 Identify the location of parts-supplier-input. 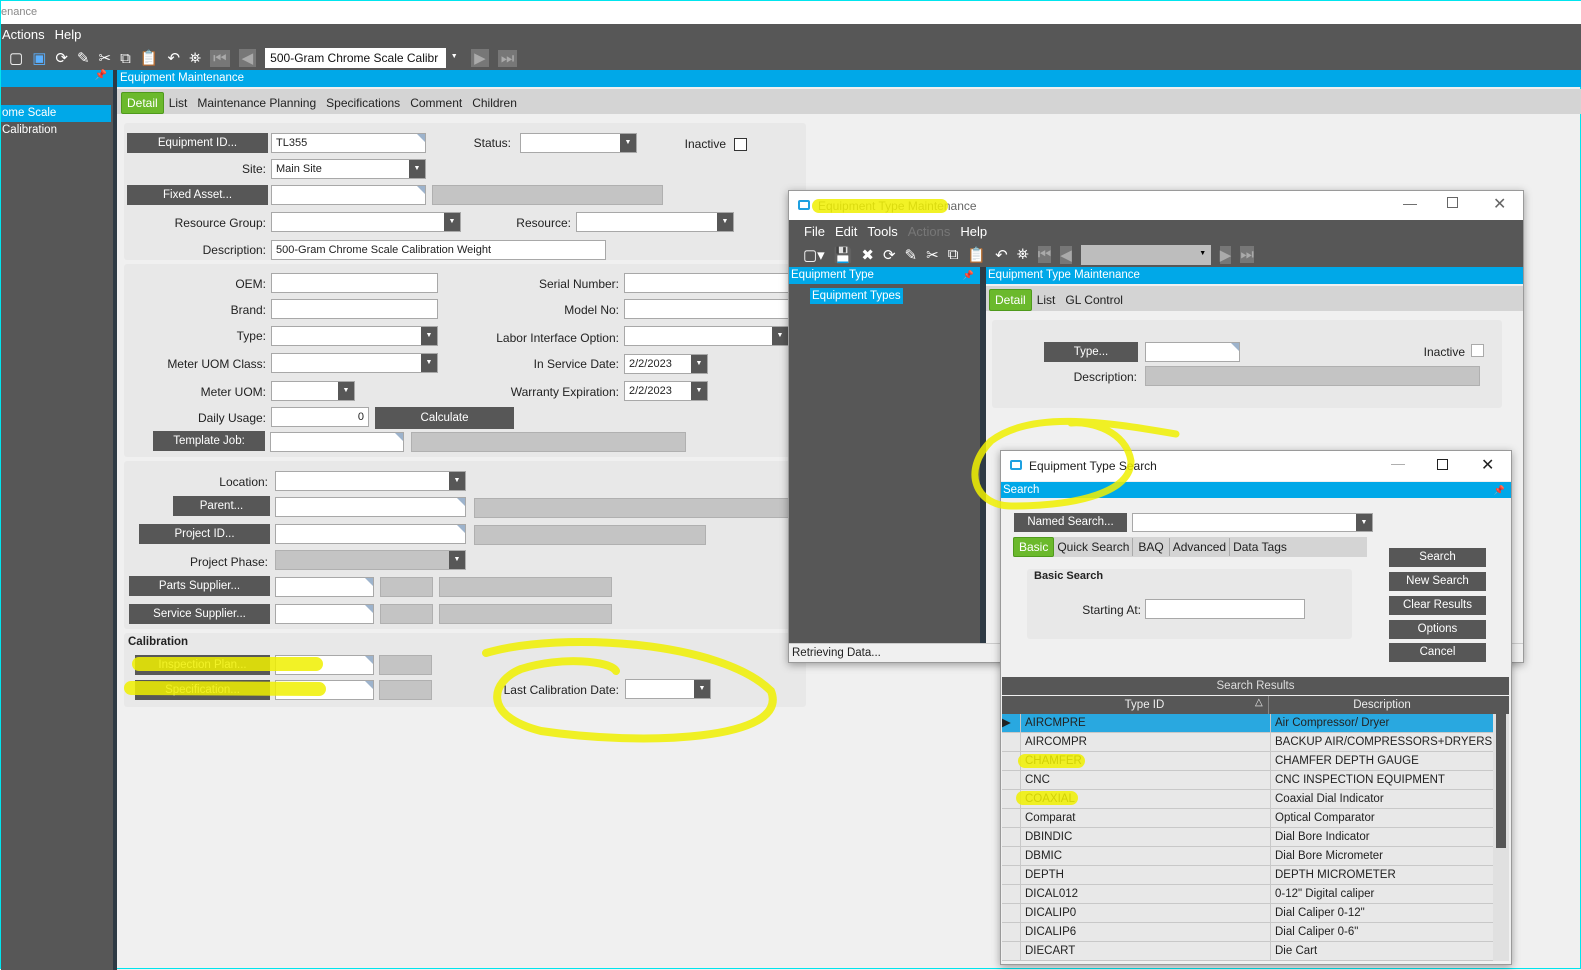
(324, 587).